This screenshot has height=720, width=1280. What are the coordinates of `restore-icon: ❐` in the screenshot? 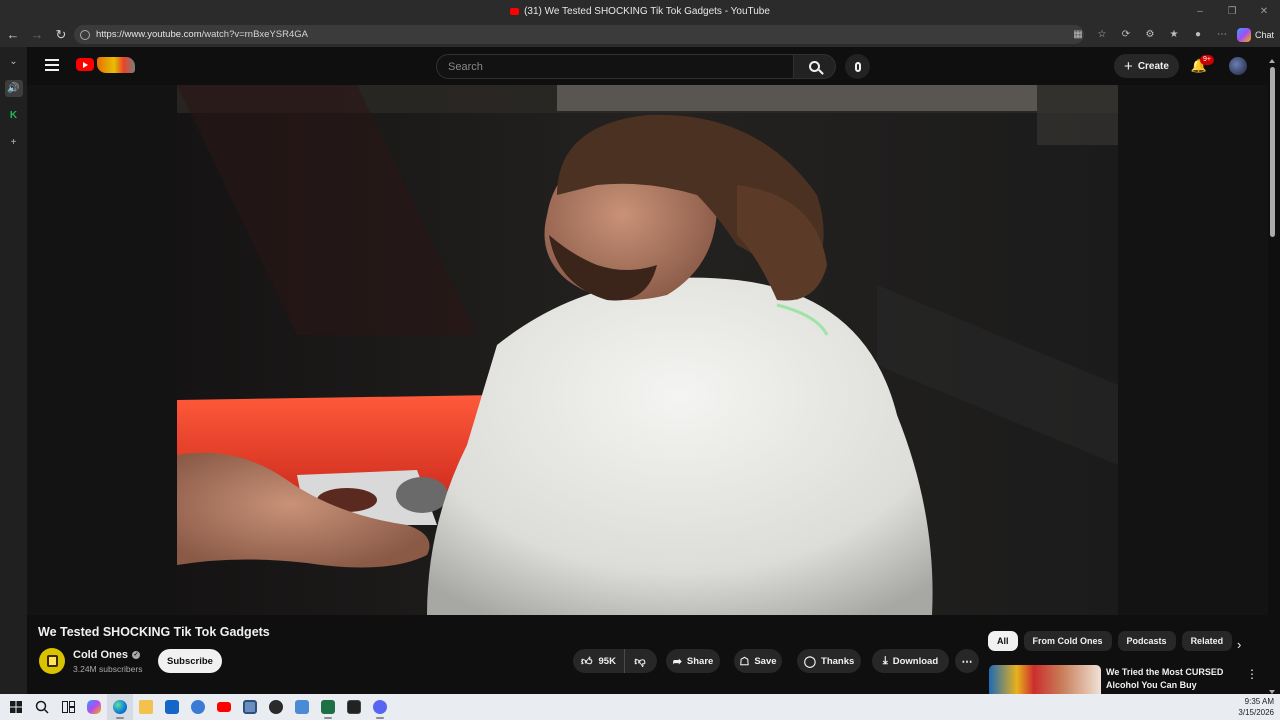 It's located at (1232, 11).